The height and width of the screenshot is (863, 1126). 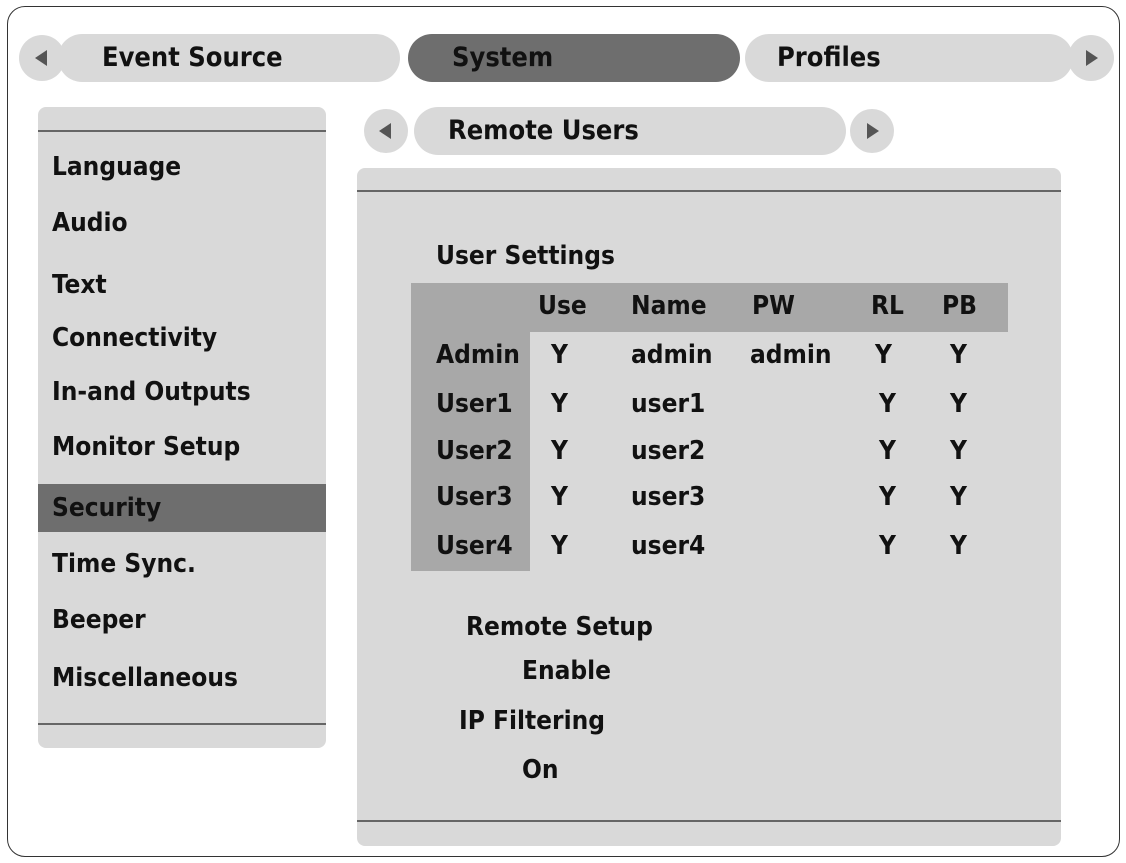 I want to click on sidebar-item-label: Security, so click(x=107, y=508).